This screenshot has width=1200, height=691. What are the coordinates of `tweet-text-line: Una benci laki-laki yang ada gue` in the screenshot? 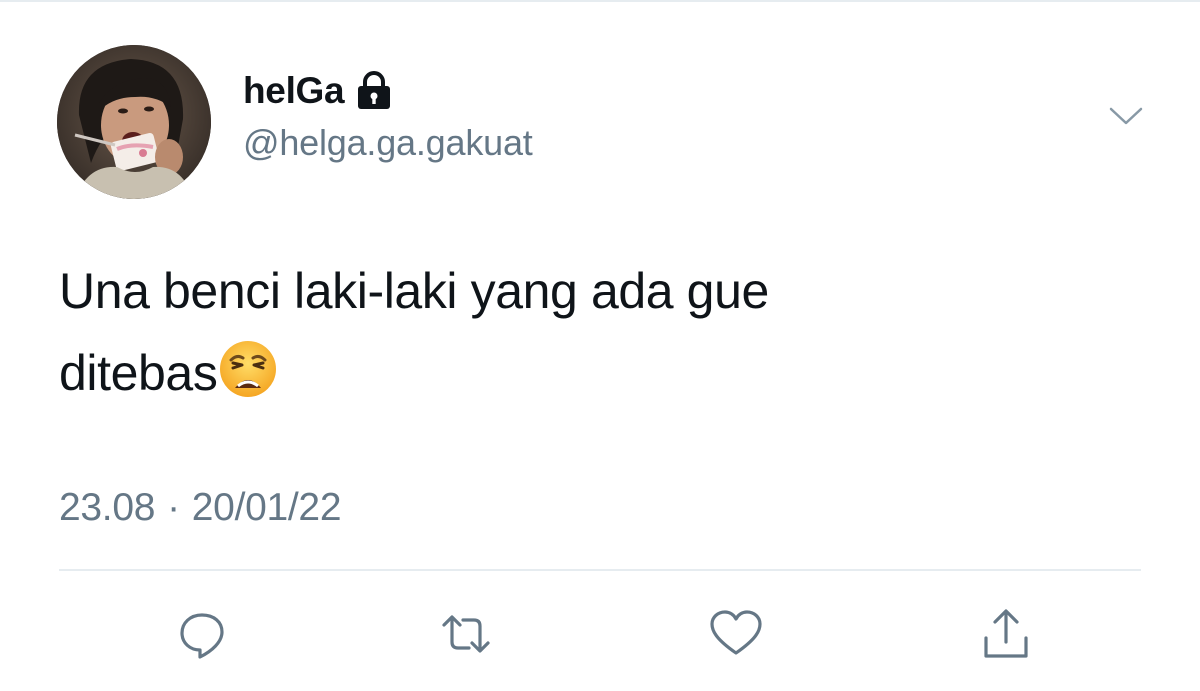 It's located at (414, 291).